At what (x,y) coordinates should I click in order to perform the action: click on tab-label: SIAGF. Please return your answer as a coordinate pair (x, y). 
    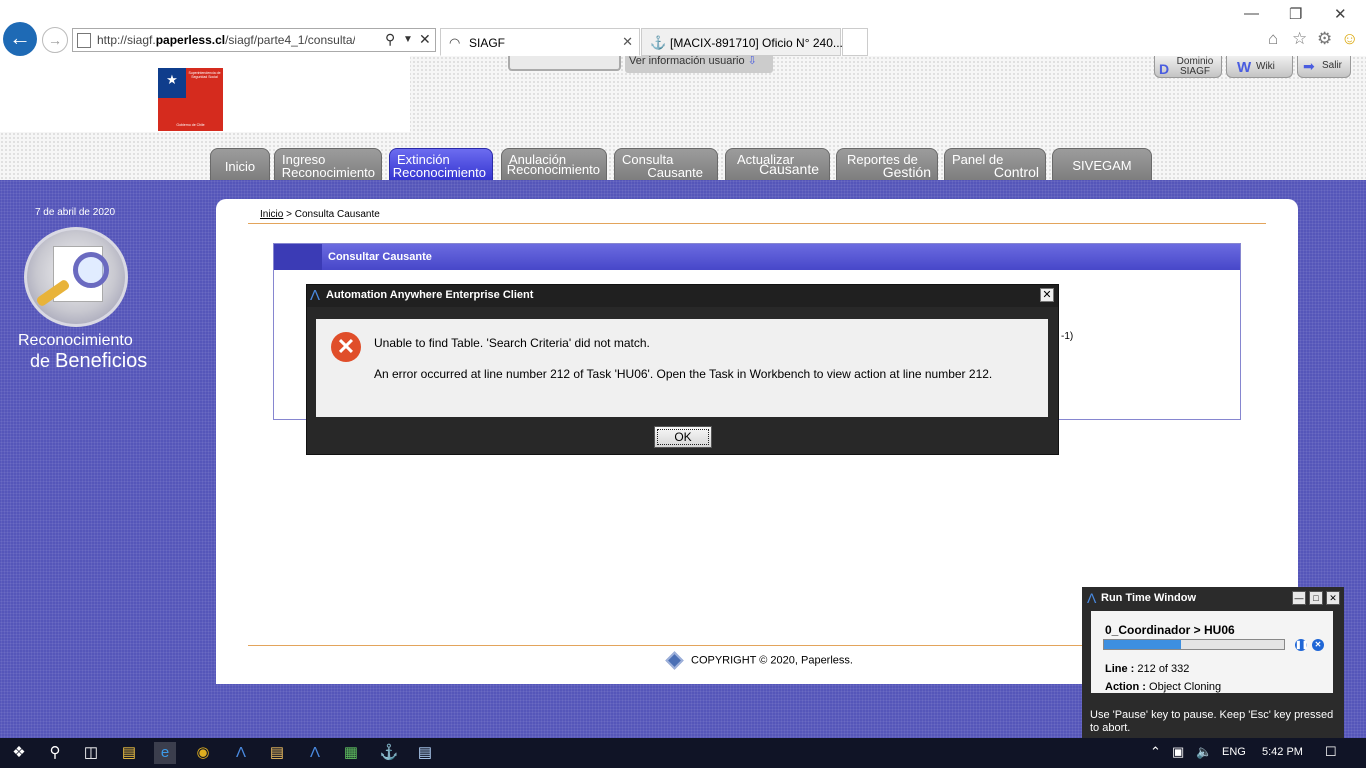
    Looking at the image, I should click on (487, 43).